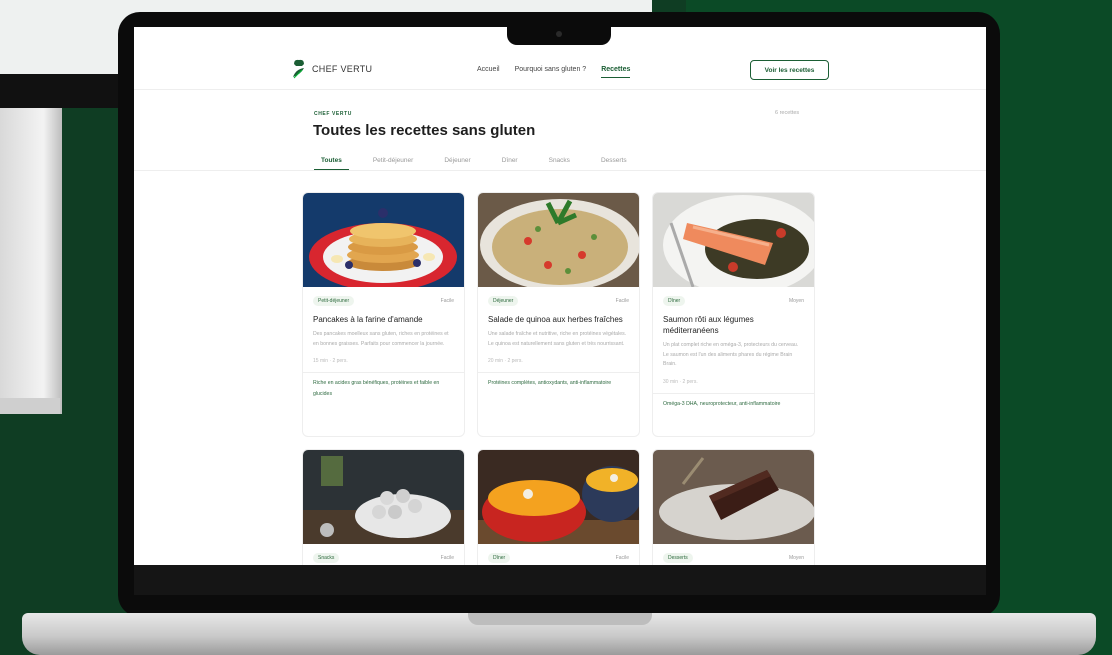 This screenshot has width=1112, height=655. Describe the element at coordinates (393, 162) in the screenshot. I see `tab-petit-dejeuner: Petit-déjeuner` at that location.